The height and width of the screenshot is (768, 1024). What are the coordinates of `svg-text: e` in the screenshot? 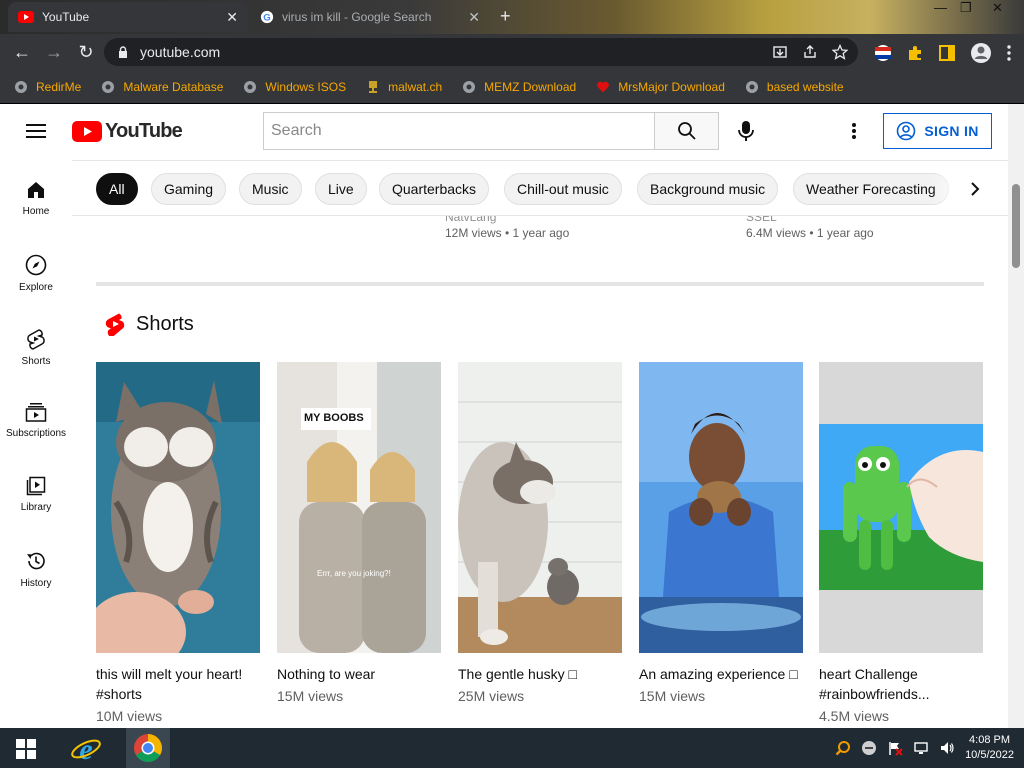 It's located at (85, 748).